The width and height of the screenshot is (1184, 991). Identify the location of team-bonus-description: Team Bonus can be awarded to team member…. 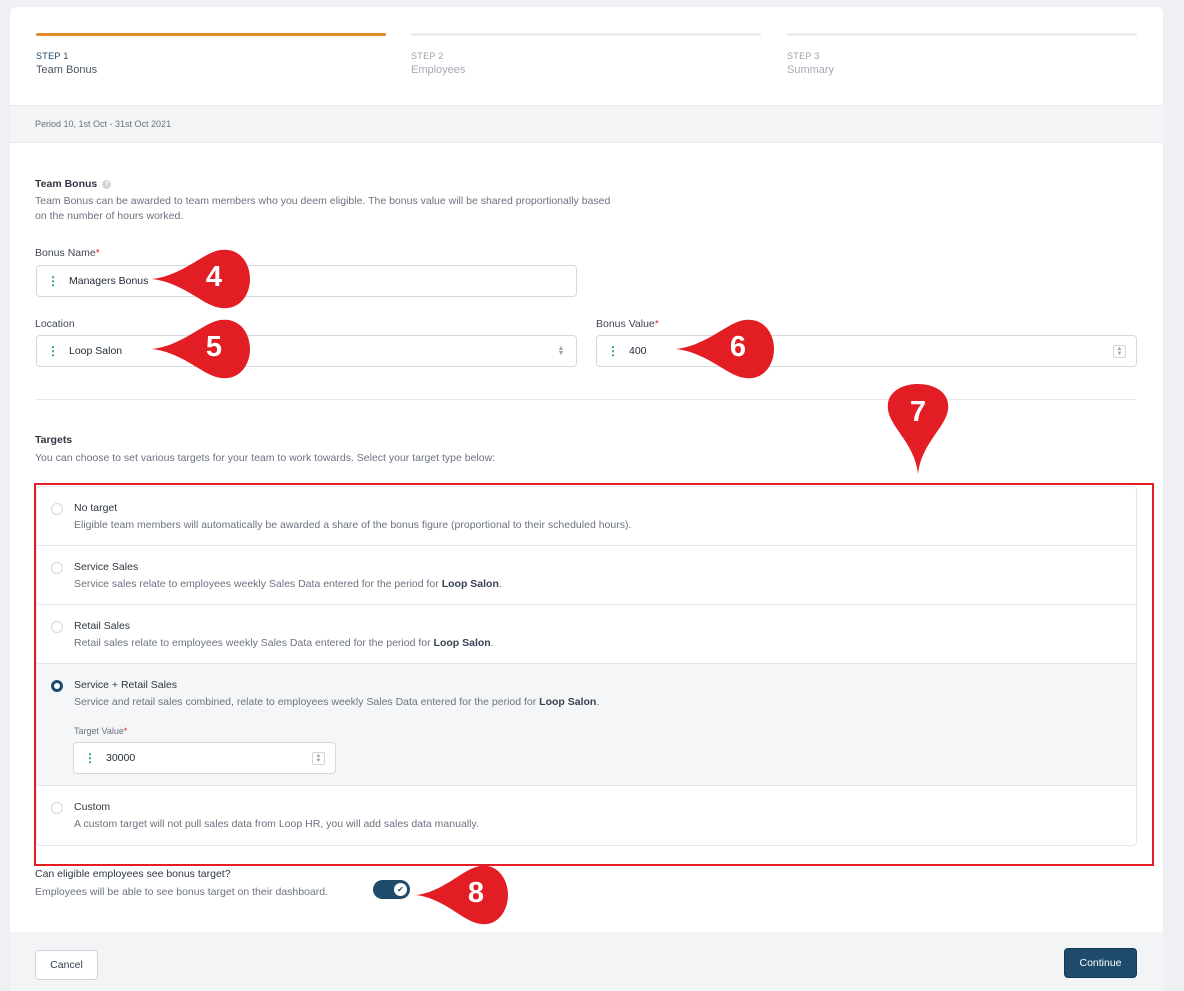
(322, 209).